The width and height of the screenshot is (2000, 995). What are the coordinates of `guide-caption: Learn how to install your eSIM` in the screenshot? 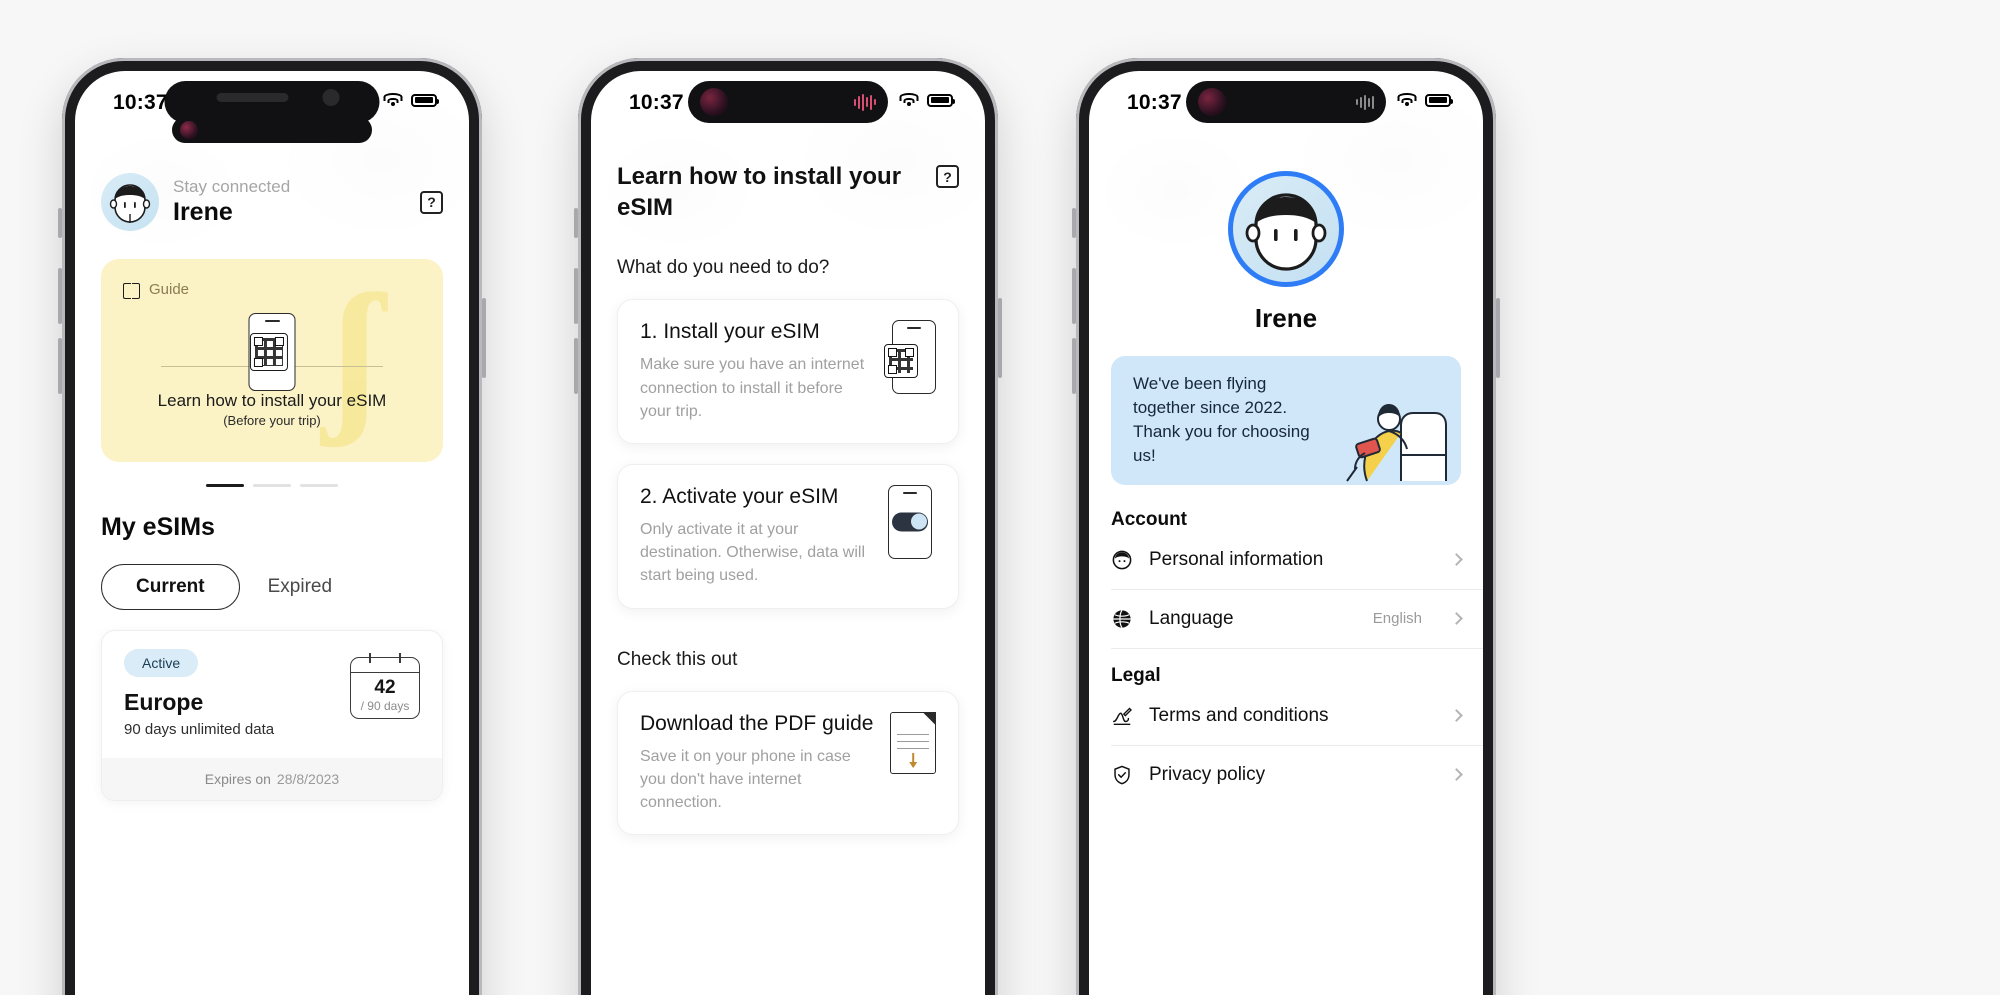 It's located at (272, 400).